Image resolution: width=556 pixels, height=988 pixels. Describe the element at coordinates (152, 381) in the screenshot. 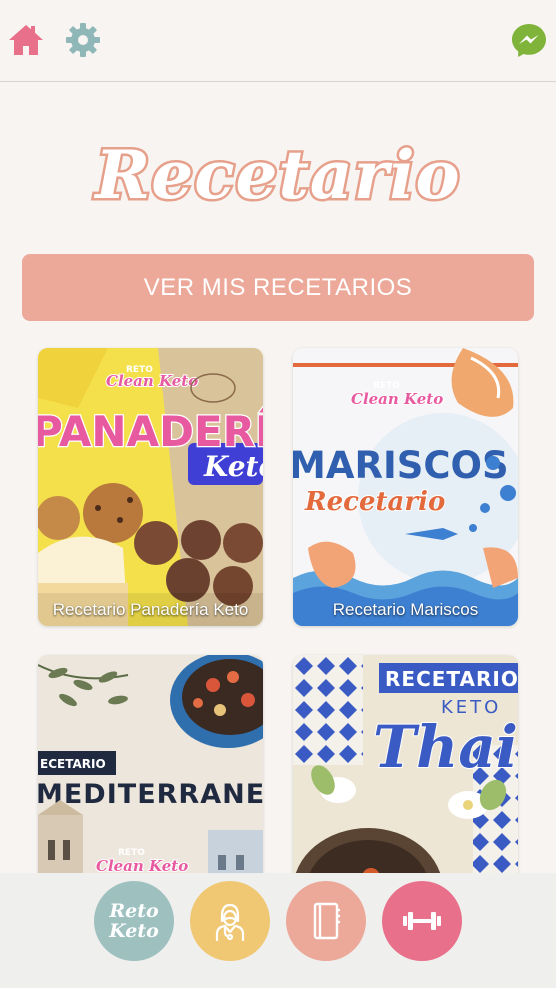

I see `panaderia-badge: Clean Keto` at that location.